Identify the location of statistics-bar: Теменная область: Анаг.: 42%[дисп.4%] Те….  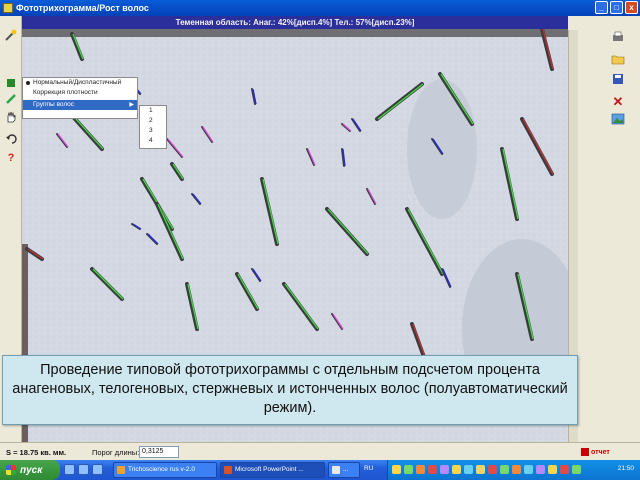
(295, 22).